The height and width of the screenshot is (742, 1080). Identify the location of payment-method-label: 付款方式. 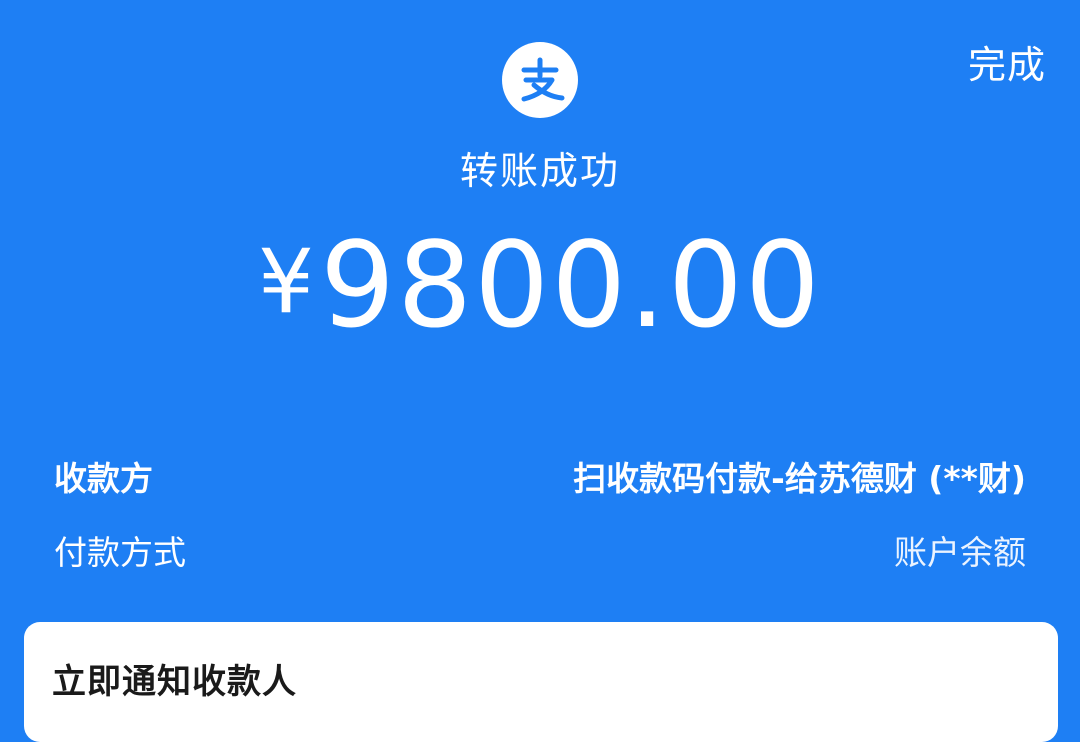
(120, 552).